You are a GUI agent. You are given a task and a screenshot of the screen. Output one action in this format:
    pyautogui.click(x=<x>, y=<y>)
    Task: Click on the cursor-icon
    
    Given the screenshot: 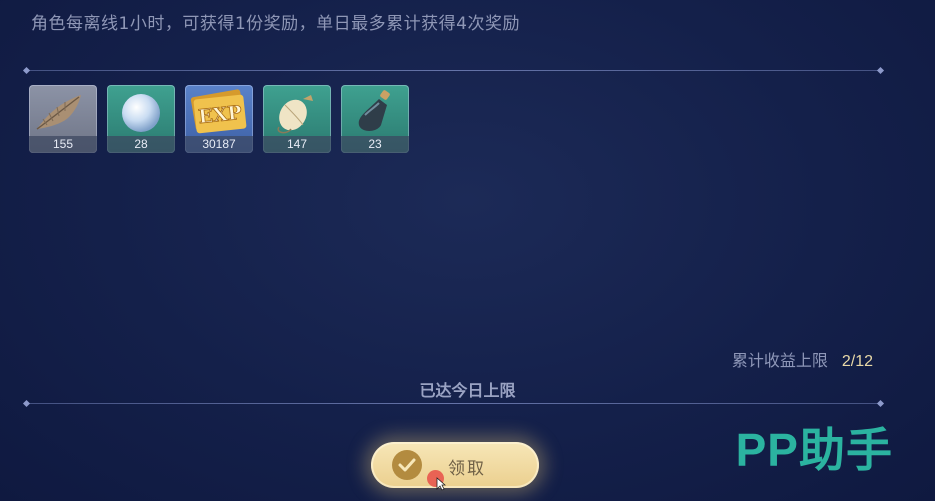 What is the action you would take?
    pyautogui.click(x=441, y=484)
    